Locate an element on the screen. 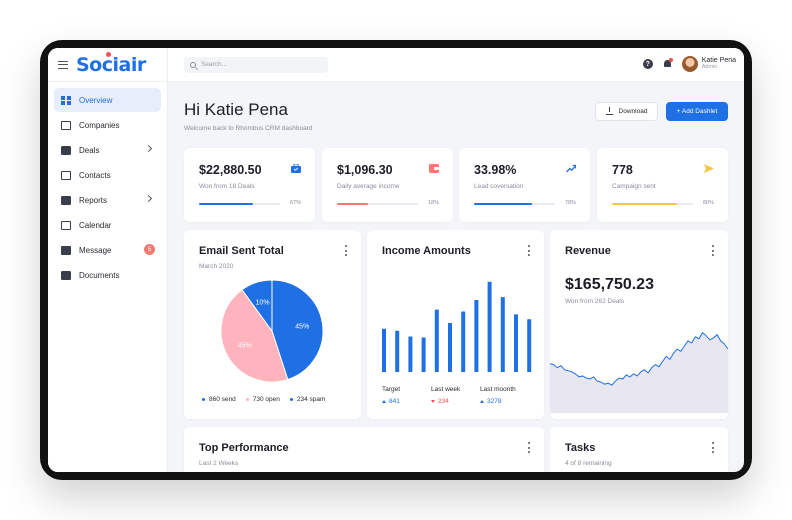 Image resolution: width=792 pixels, height=520 pixels. sidebar-item-companies: Companies is located at coordinates (107, 125).